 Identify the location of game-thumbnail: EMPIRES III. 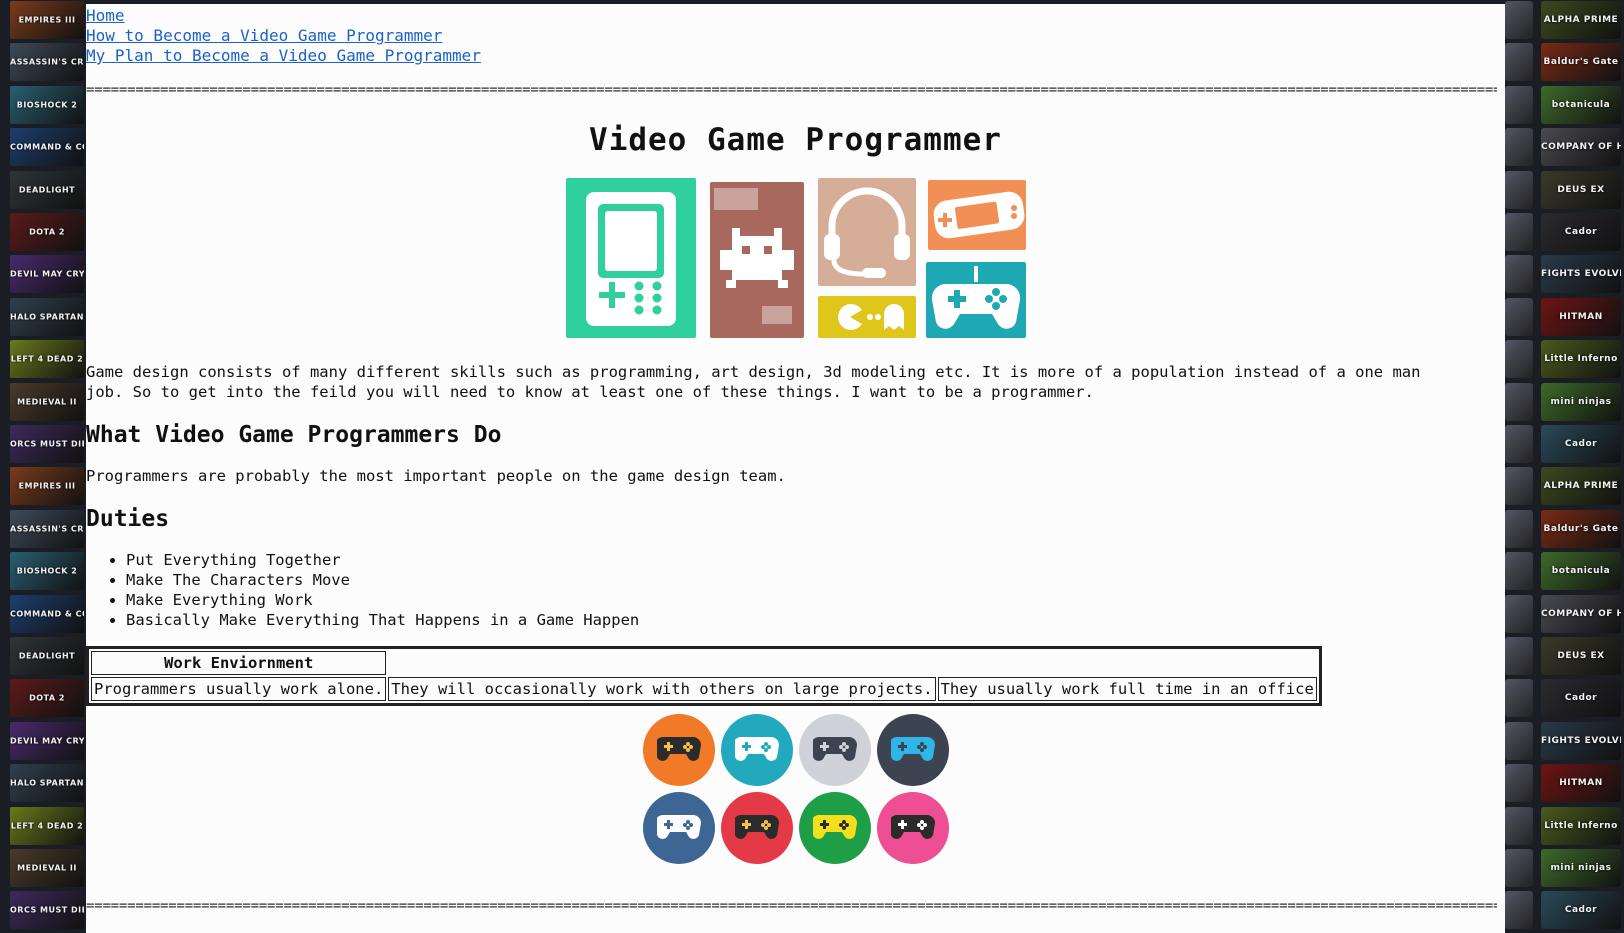
(47, 486).